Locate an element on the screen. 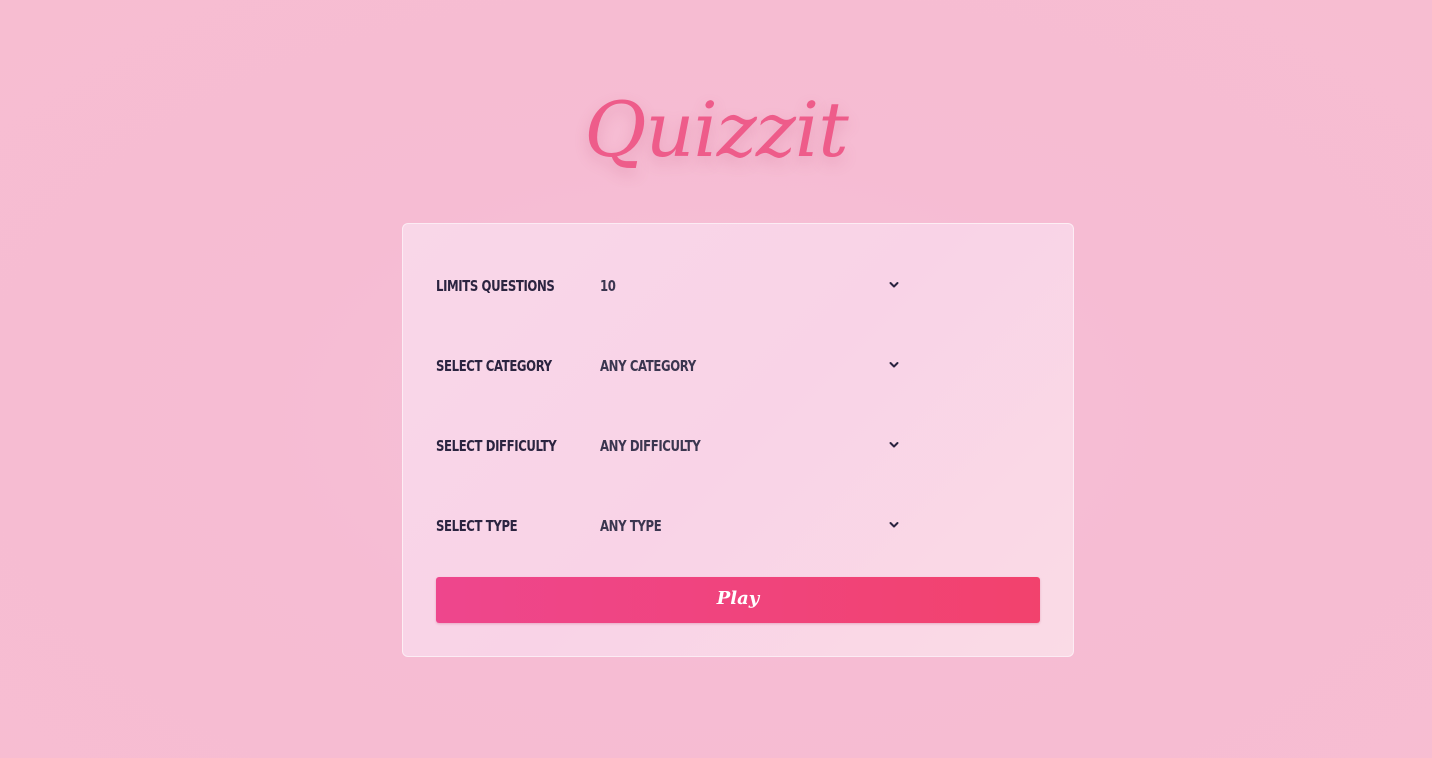 Image resolution: width=1432 pixels, height=758 pixels. type-value: Any Type is located at coordinates (631, 526).